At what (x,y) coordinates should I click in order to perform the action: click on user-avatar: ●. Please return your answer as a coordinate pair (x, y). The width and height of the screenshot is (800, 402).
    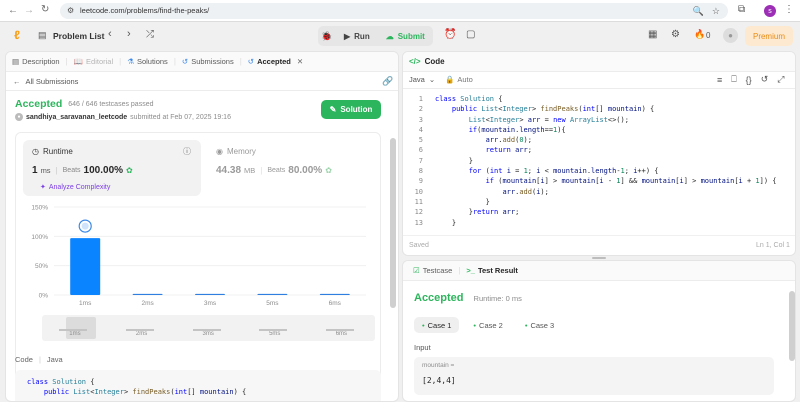
    Looking at the image, I should click on (730, 35).